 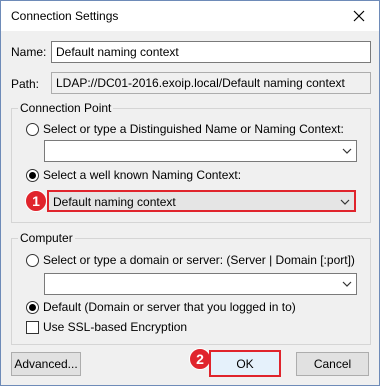 What do you see at coordinates (142, 175) in the screenshot?
I see `radio-well-known-context-label: Select a well known Naming Context:` at bounding box center [142, 175].